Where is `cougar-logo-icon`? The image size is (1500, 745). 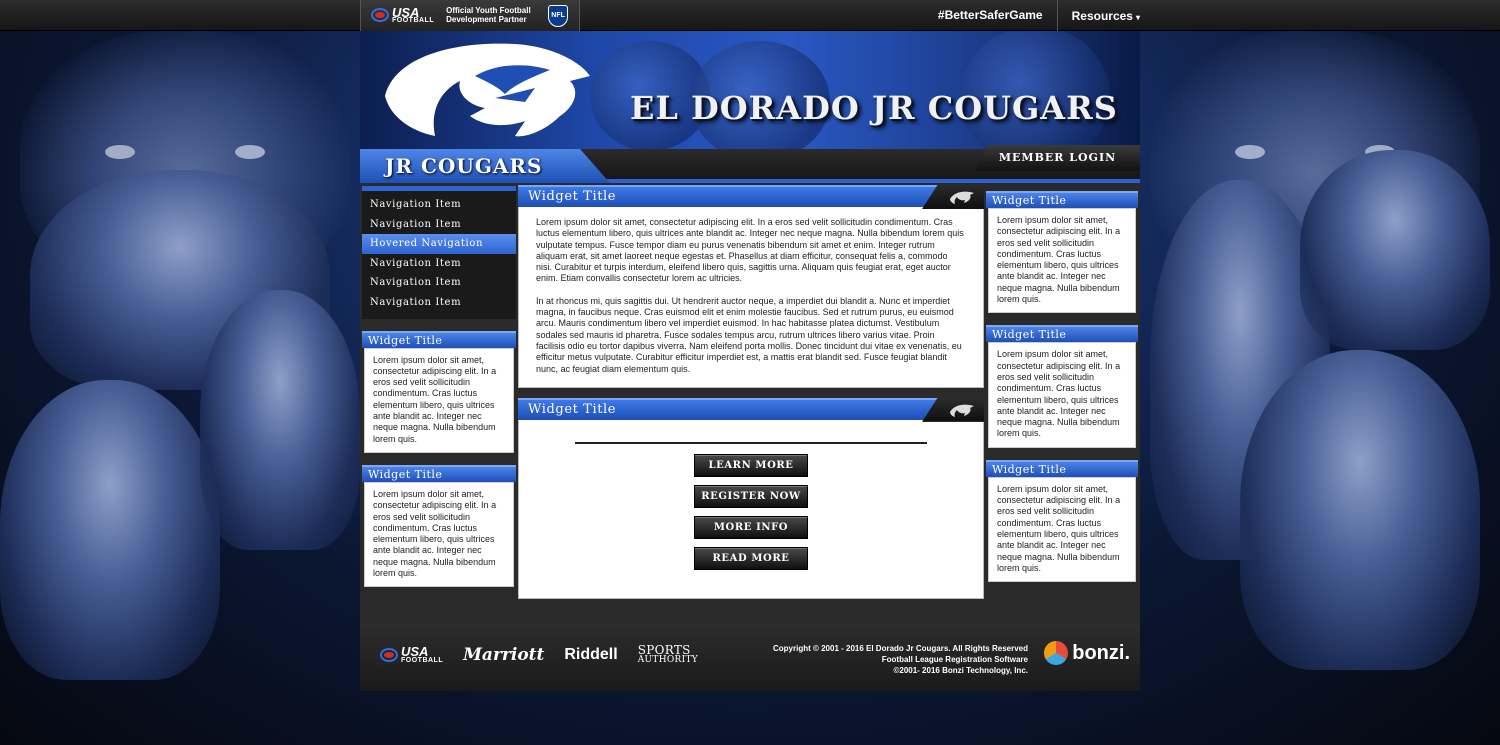 cougar-logo-icon is located at coordinates (480, 91).